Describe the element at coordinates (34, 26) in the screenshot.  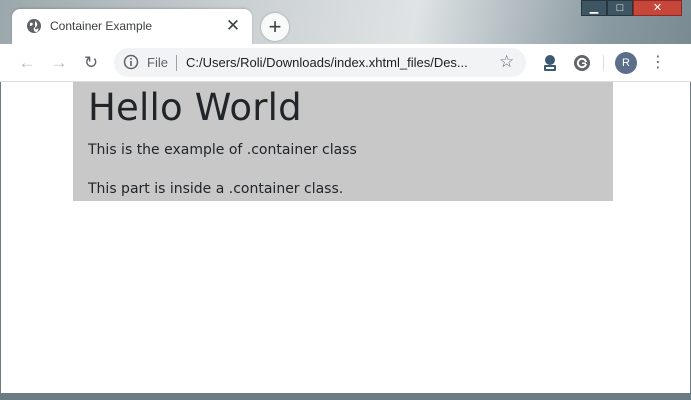
I see `globe-icon` at that location.